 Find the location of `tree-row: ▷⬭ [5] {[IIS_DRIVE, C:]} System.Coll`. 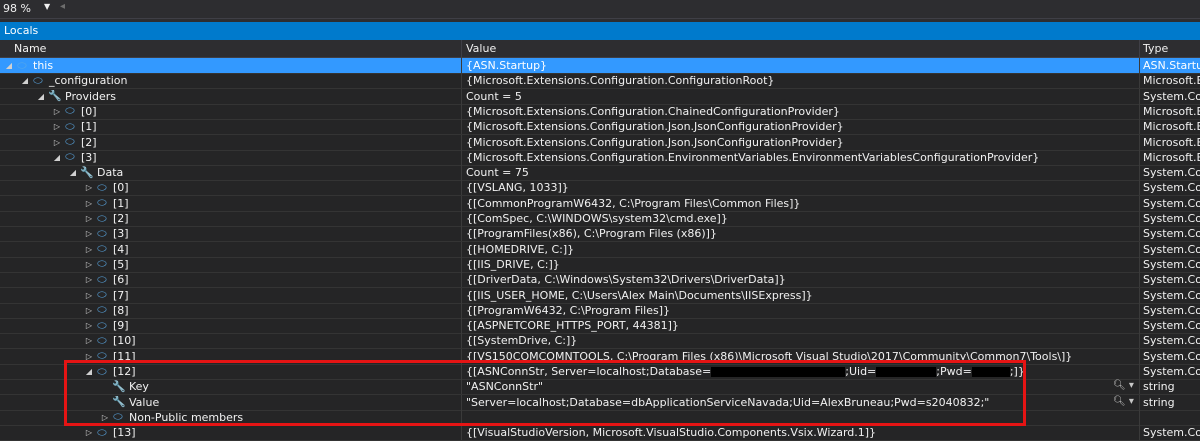

tree-row: ▷⬭ [5] {[IIS_DRIVE, C:]} System.Coll is located at coordinates (600, 264).